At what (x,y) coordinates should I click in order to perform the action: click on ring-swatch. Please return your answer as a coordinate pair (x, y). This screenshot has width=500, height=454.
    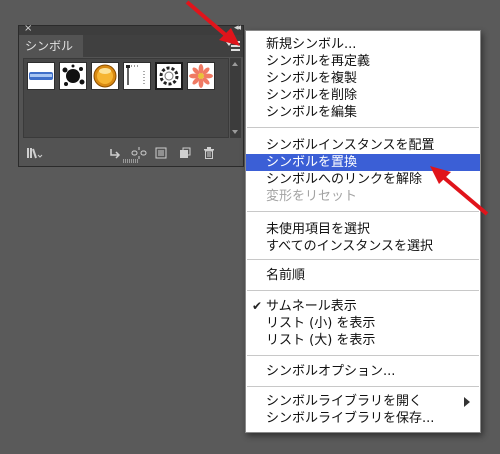
    Looking at the image, I should click on (169, 76).